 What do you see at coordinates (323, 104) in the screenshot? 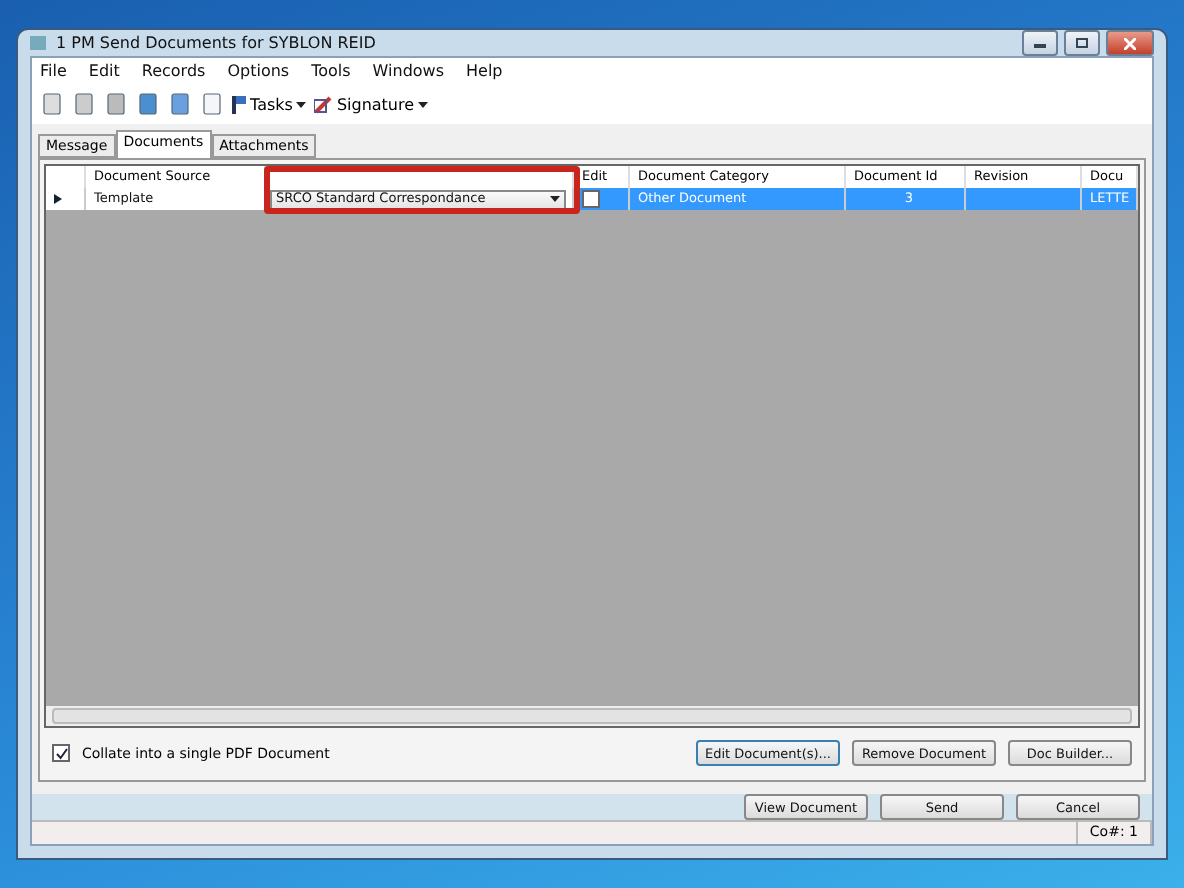
I see `pen-icon` at bounding box center [323, 104].